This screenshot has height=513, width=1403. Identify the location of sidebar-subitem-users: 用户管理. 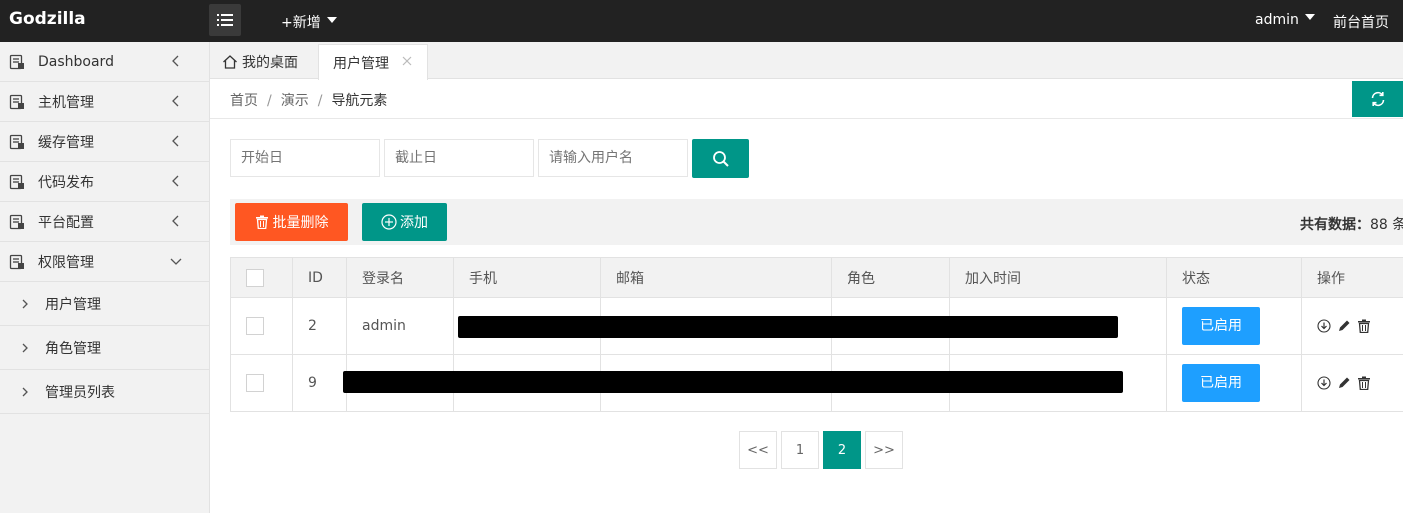
(104, 304).